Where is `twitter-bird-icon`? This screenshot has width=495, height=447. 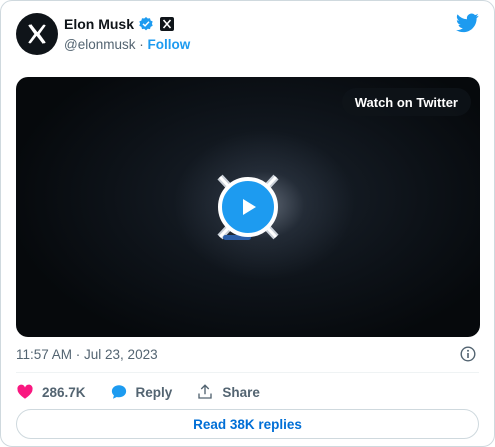 twitter-bird-icon is located at coordinates (467, 23).